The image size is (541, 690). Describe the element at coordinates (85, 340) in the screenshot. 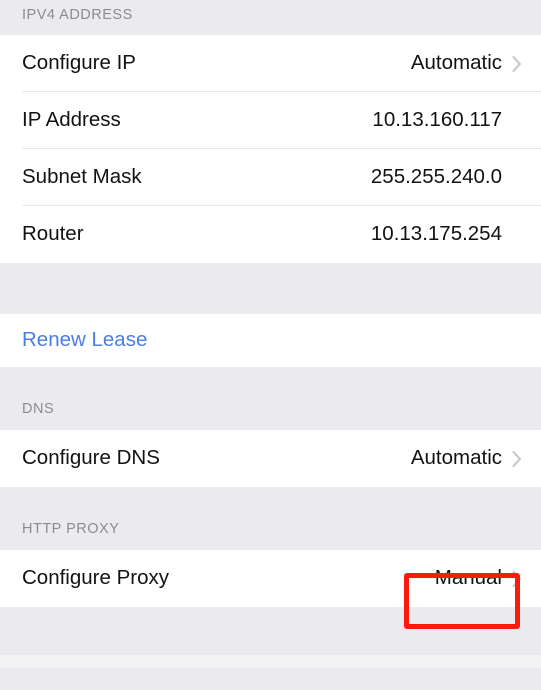

I see `renew-lease-label: Renew Lease` at that location.